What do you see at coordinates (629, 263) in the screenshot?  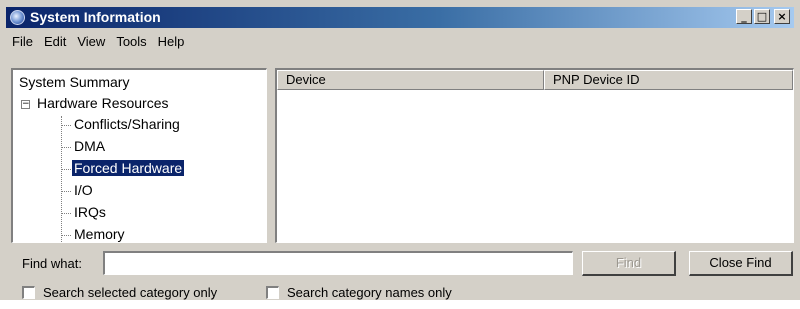 I see `find-button: Find` at bounding box center [629, 263].